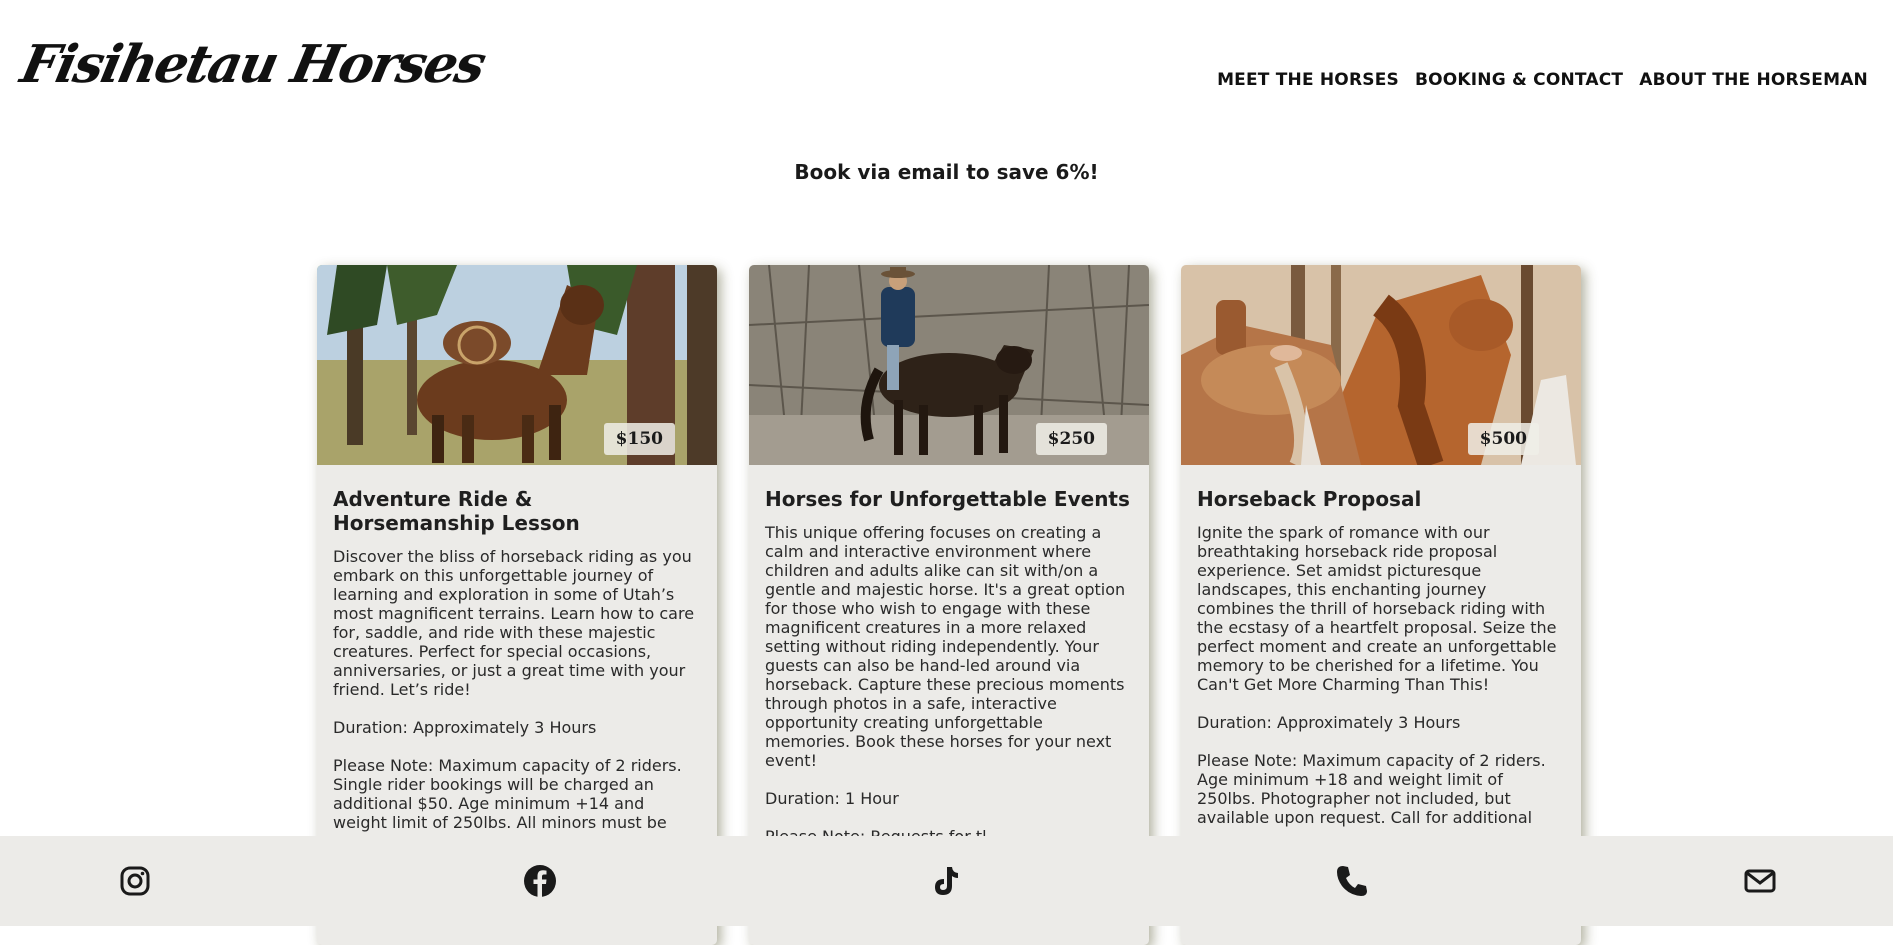 Image resolution: width=1893 pixels, height=945 pixels. What do you see at coordinates (1308, 80) in the screenshot?
I see `nav-meet-the-horses: MEET THE HORSES` at bounding box center [1308, 80].